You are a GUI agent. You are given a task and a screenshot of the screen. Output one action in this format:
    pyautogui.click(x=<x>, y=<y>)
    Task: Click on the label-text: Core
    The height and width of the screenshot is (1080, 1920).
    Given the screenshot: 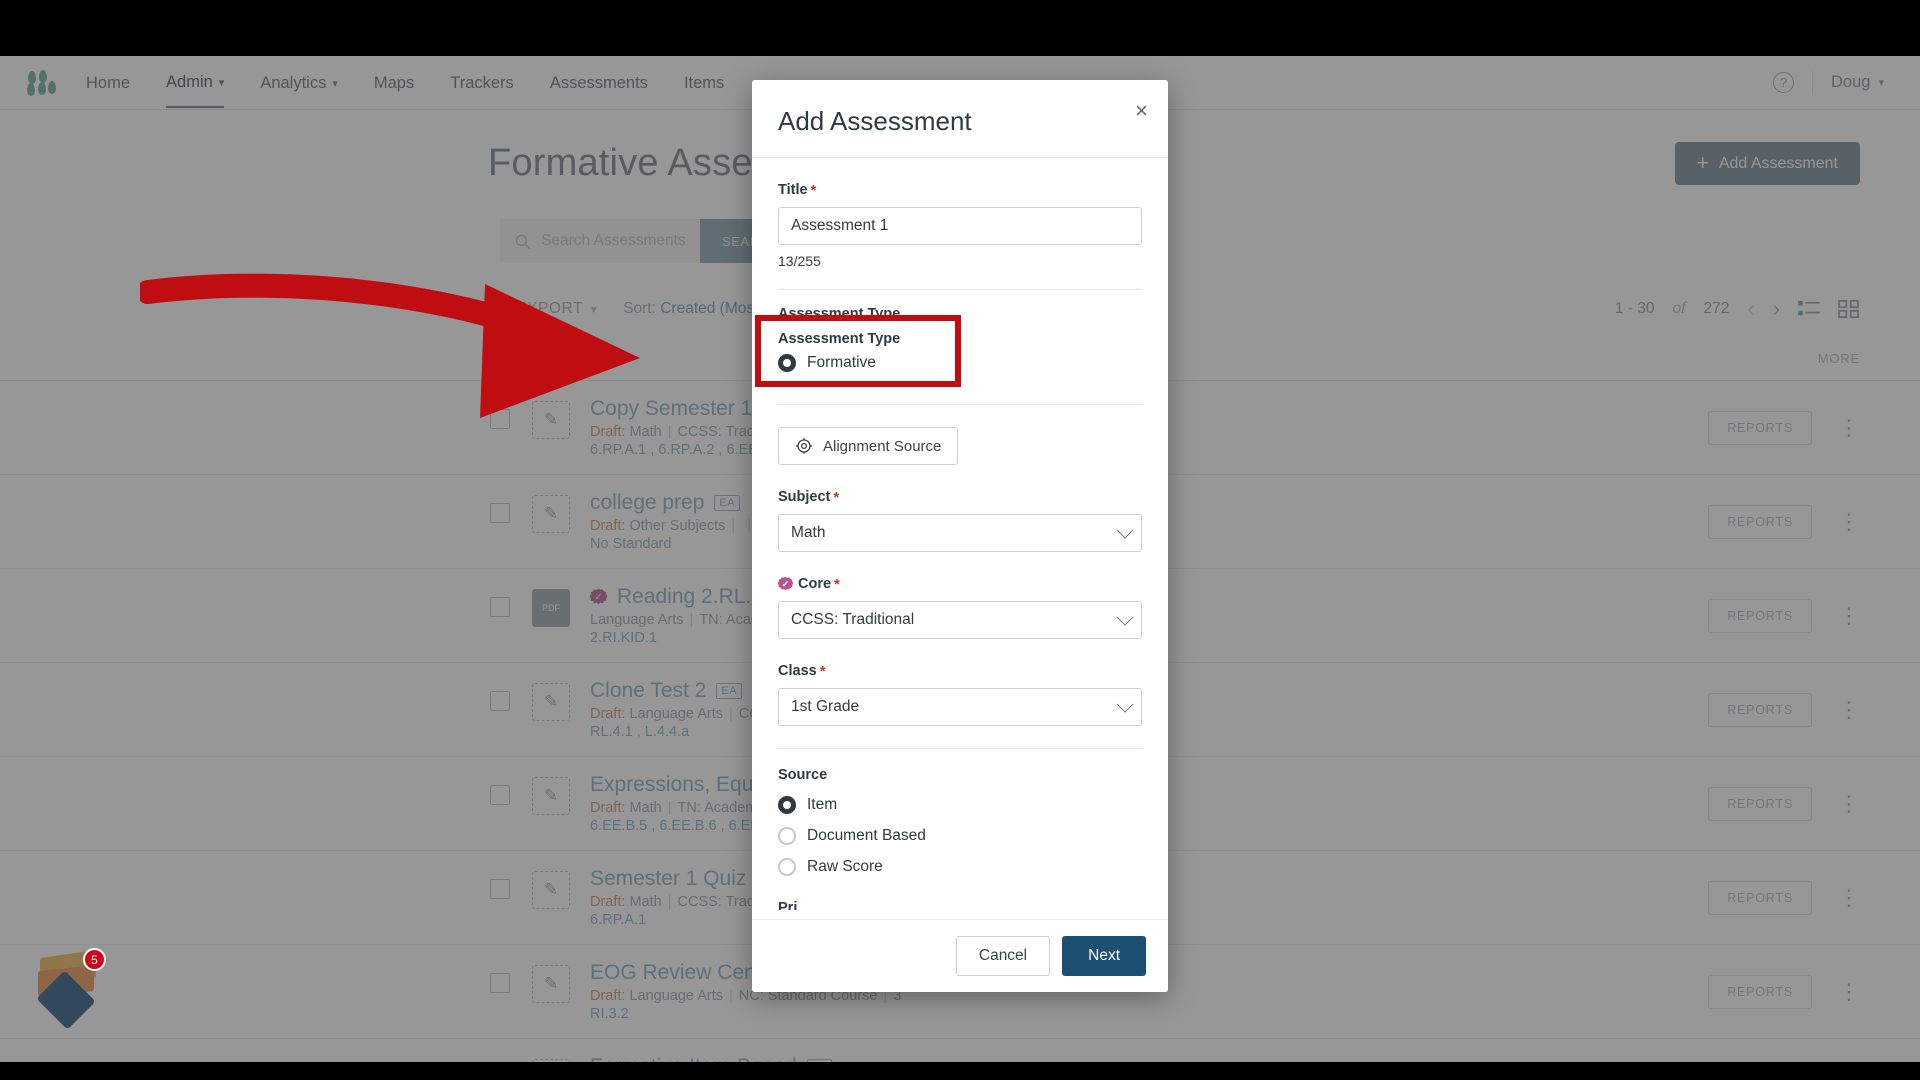 What is the action you would take?
    pyautogui.click(x=815, y=584)
    